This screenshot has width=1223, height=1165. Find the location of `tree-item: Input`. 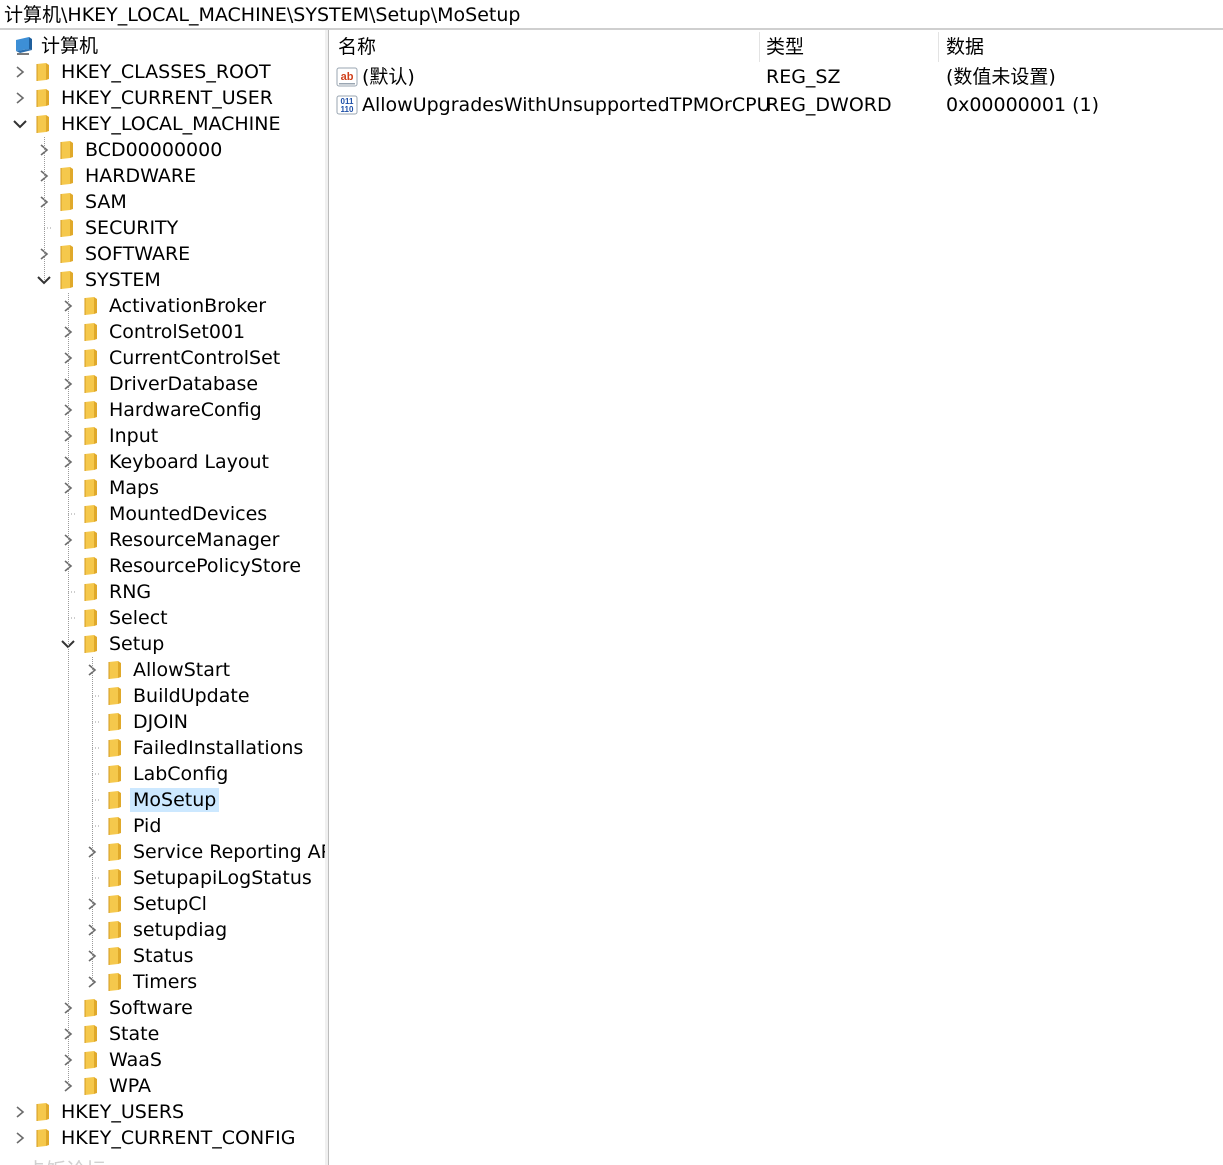

tree-item: Input is located at coordinates (110, 436).